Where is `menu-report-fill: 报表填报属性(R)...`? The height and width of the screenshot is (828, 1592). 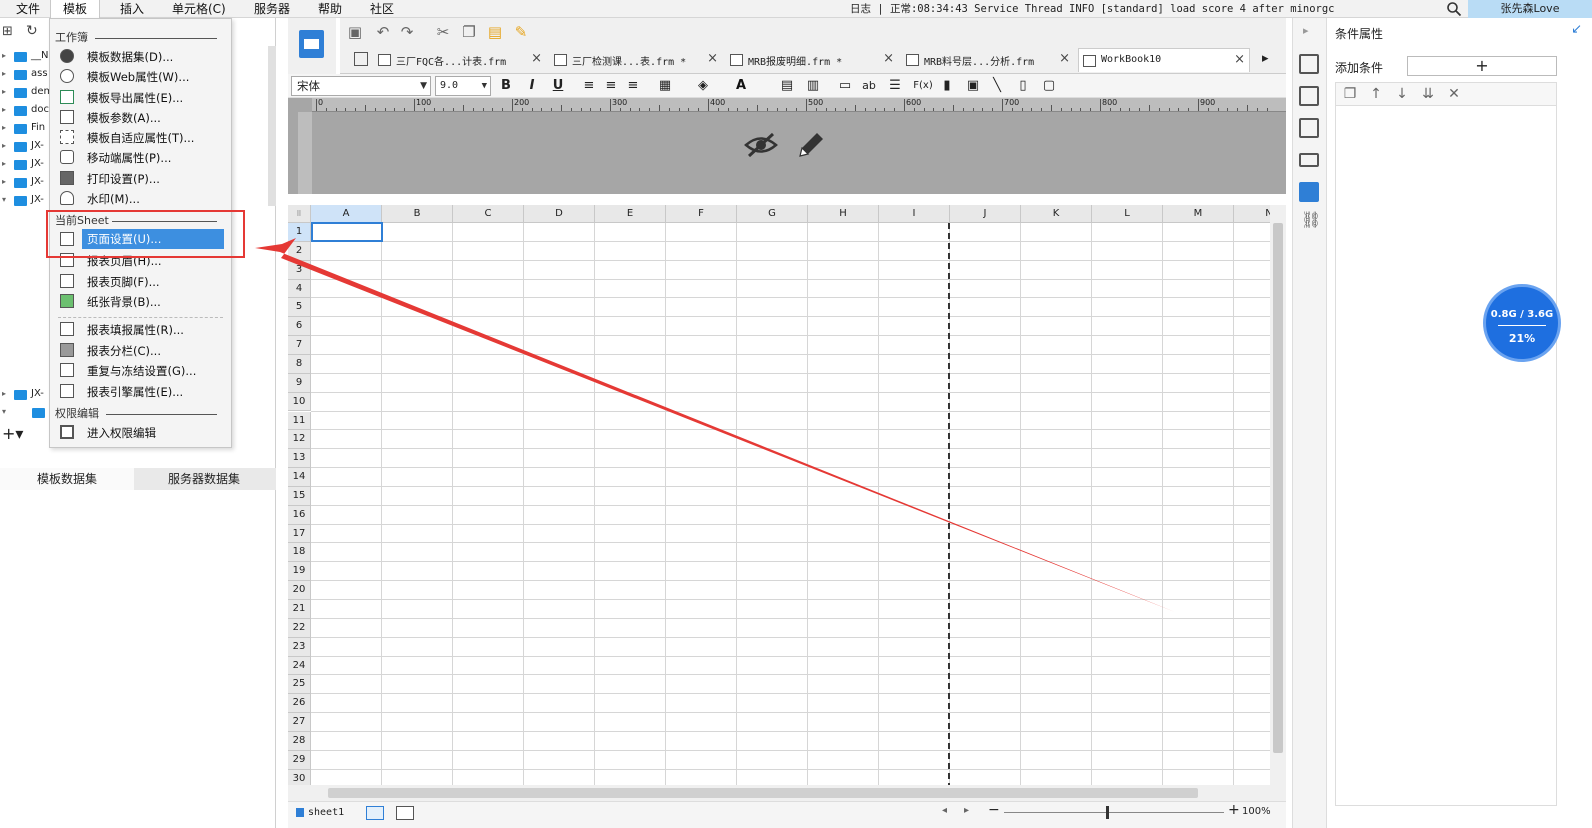
menu-report-fill: 报表填报属性(R)... is located at coordinates (140, 329).